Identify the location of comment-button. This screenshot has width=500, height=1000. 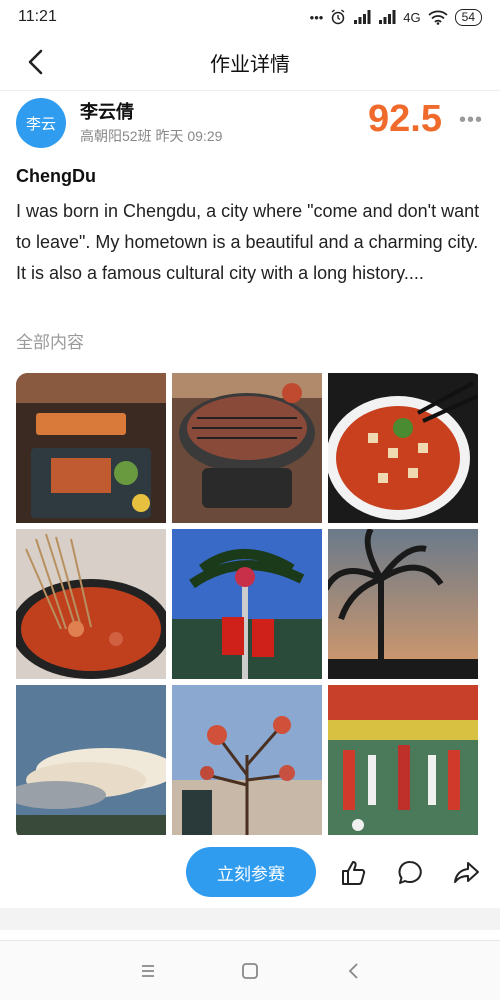
(410, 873).